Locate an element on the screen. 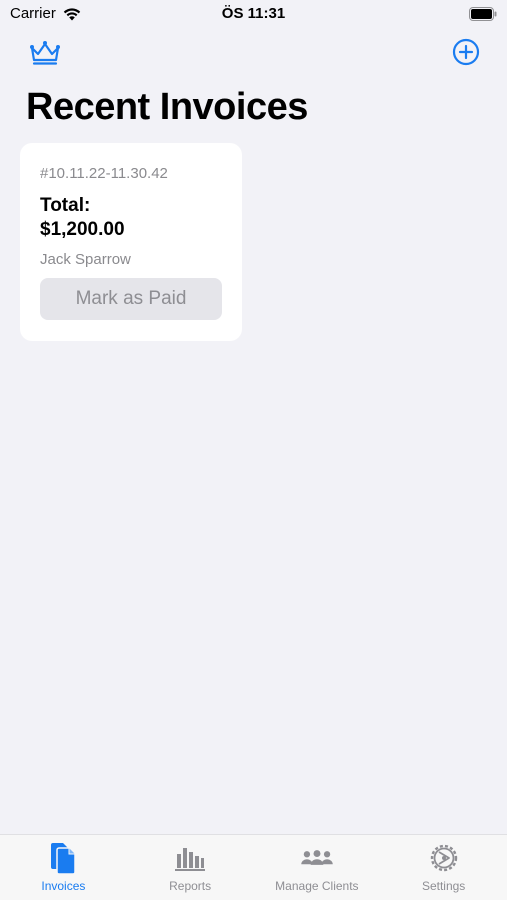  tab-invoices: Invoices is located at coordinates (63, 867).